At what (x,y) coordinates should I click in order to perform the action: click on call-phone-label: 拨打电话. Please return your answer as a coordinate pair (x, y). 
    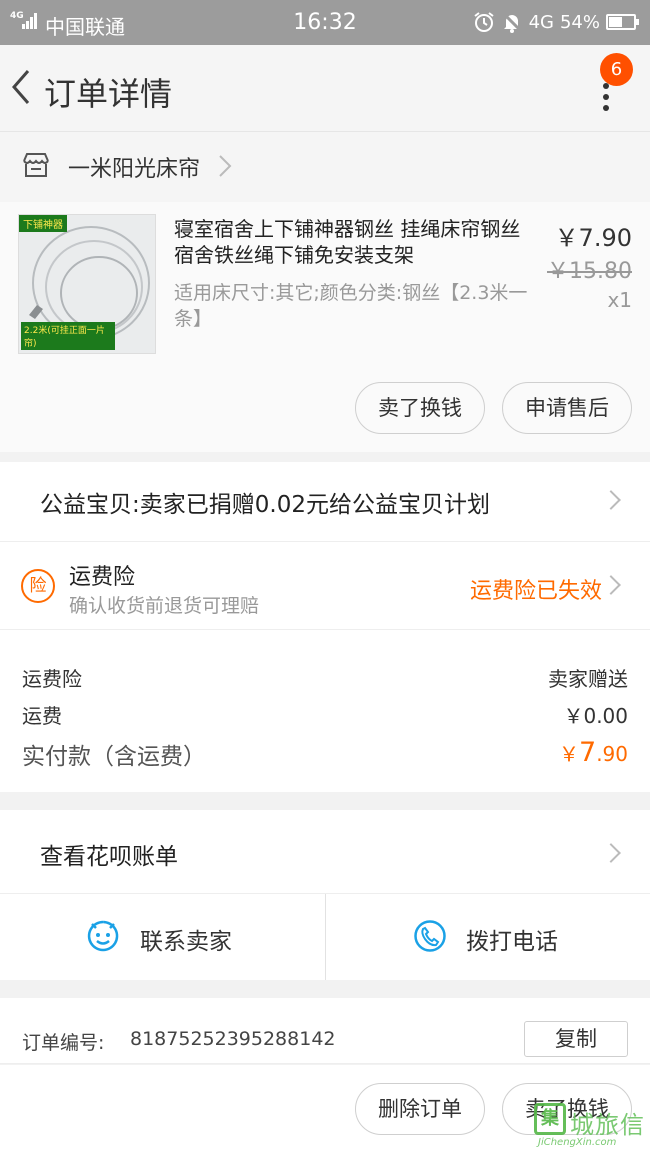
    Looking at the image, I should click on (512, 942).